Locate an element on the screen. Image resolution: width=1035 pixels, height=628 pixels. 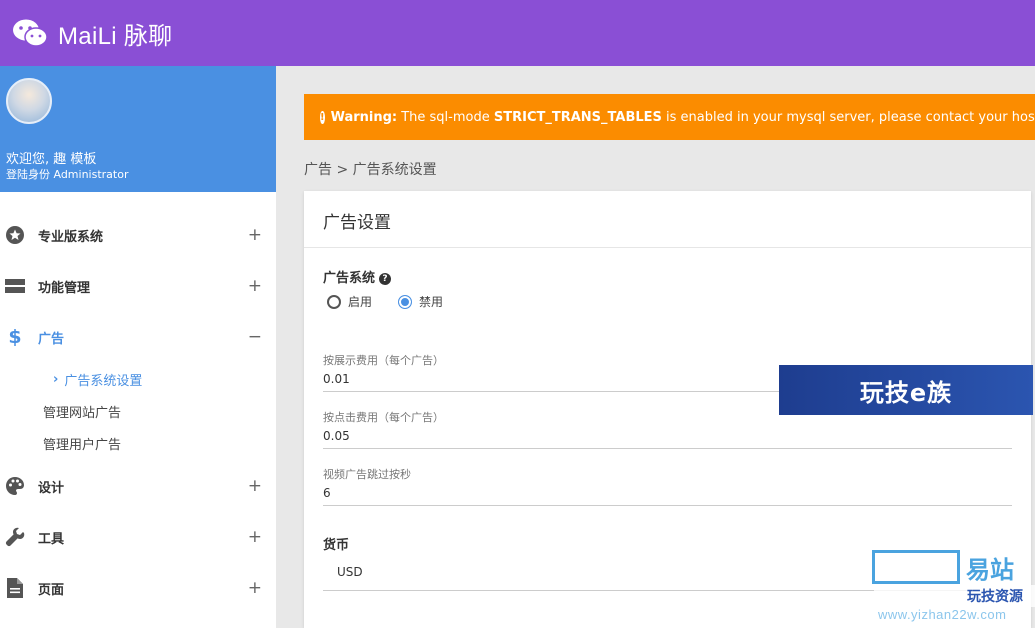
exclamation-icon: ! is located at coordinates (322, 117).